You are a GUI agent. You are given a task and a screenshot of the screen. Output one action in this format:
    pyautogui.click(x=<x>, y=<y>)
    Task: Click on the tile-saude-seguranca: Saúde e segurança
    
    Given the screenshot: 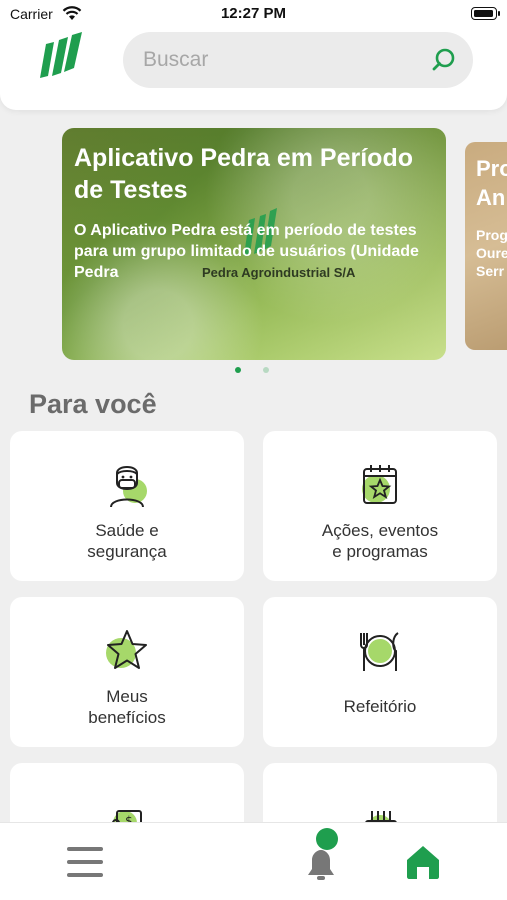 What is the action you would take?
    pyautogui.click(x=127, y=506)
    